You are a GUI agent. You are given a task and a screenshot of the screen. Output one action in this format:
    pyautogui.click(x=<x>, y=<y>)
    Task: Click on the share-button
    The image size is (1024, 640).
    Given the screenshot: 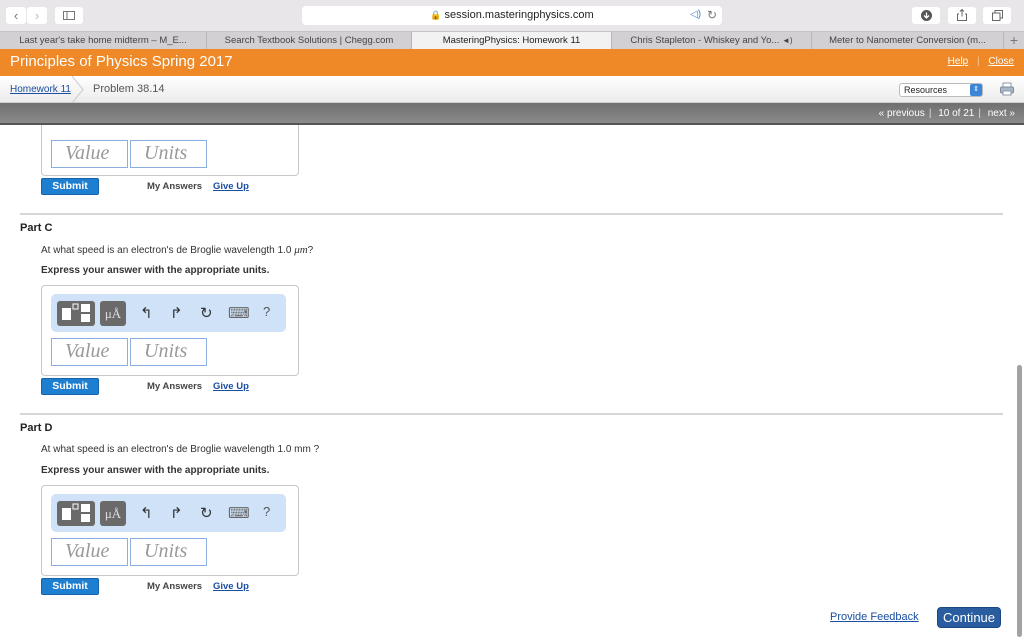 What is the action you would take?
    pyautogui.click(x=962, y=15)
    